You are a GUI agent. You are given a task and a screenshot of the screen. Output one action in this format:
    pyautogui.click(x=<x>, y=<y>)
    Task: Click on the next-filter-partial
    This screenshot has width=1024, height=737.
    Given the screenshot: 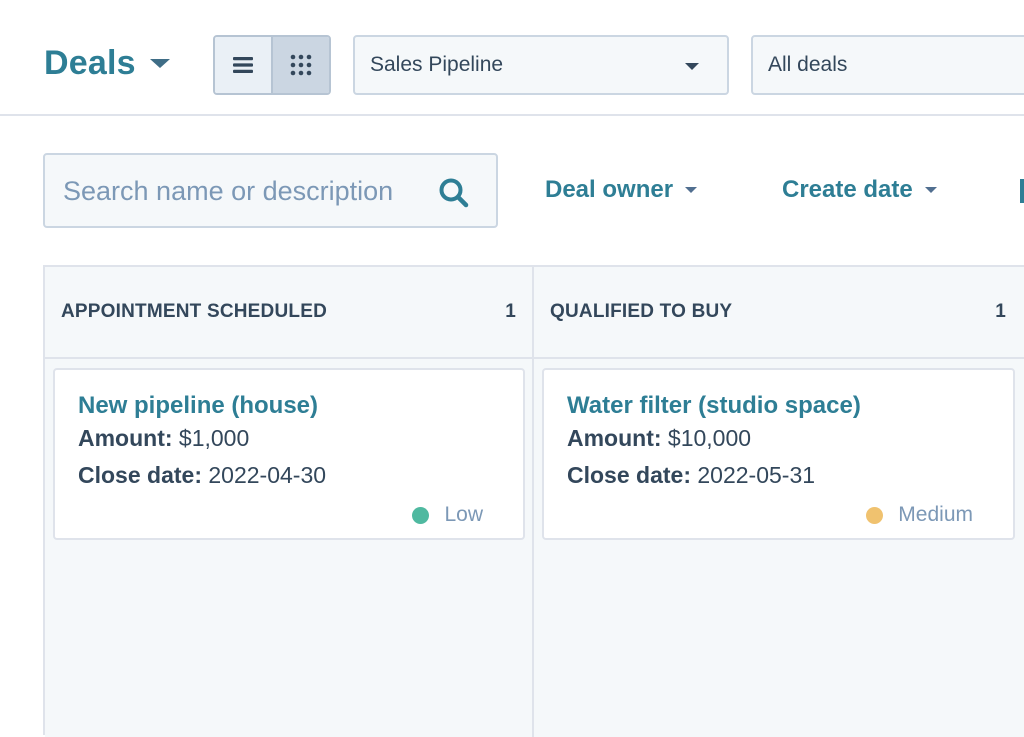 What is the action you would take?
    pyautogui.click(x=1022, y=191)
    